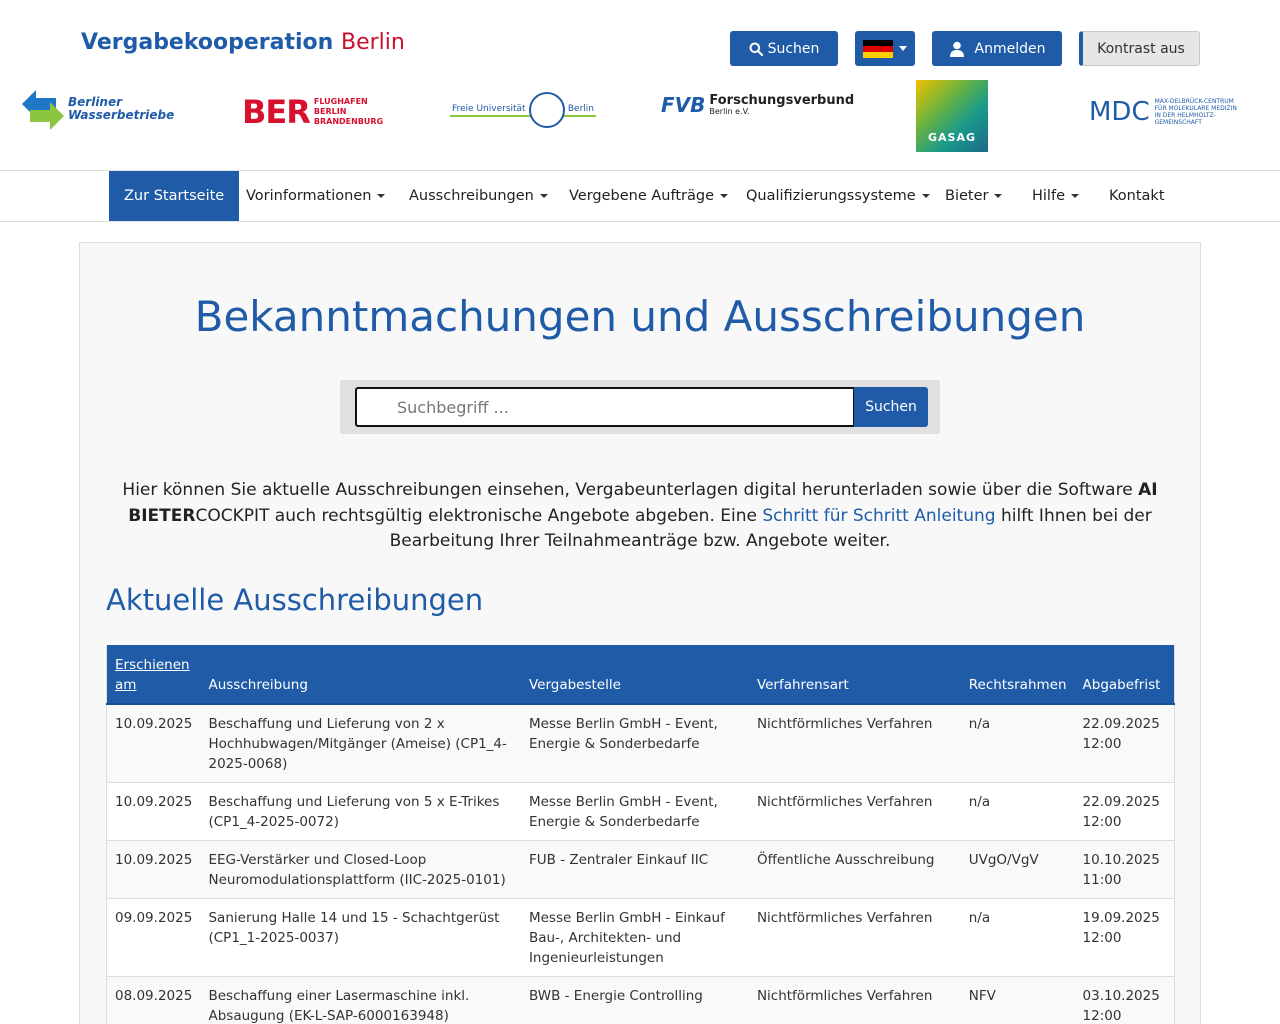 The width and height of the screenshot is (1280, 1024). I want to click on nav-home-label: Zur Startseite, so click(174, 196).